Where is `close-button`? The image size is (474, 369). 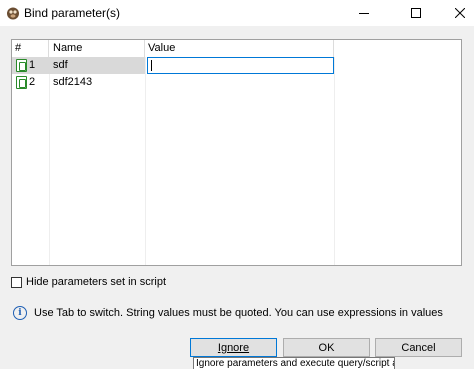
close-button is located at coordinates (456, 13).